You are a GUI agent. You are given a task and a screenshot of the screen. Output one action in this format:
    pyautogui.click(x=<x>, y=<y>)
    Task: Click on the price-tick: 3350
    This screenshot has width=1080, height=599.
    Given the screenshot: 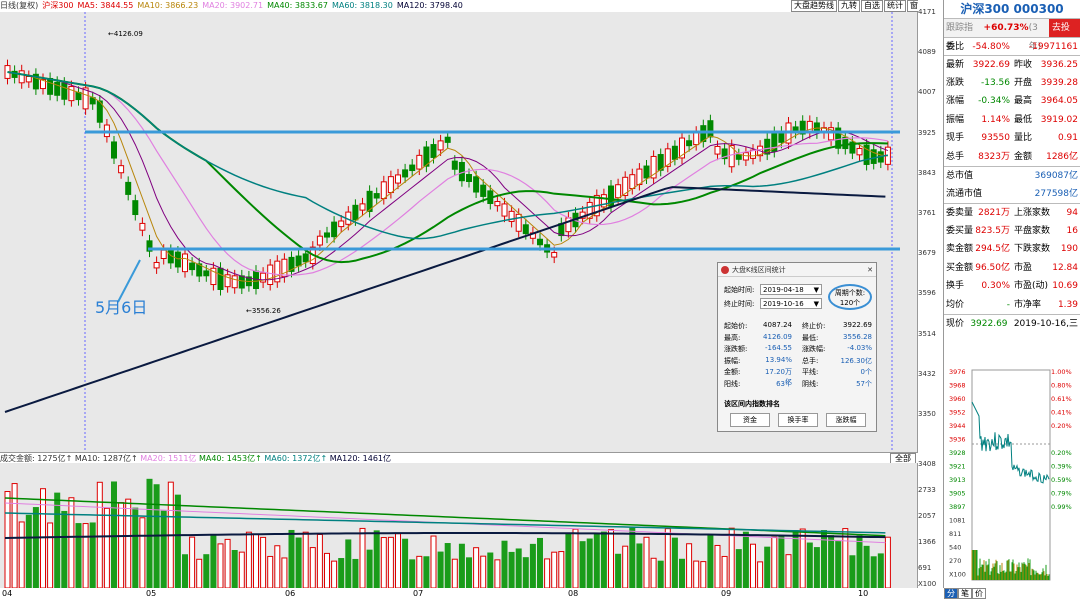 What is the action you would take?
    pyautogui.click(x=927, y=414)
    